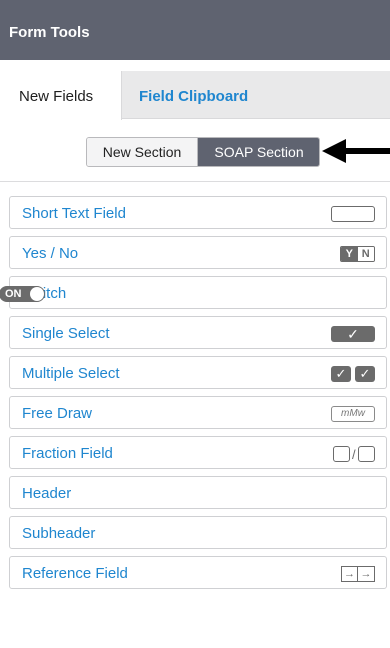 The height and width of the screenshot is (648, 390). What do you see at coordinates (71, 373) in the screenshot?
I see `field-label: Multiple Select` at bounding box center [71, 373].